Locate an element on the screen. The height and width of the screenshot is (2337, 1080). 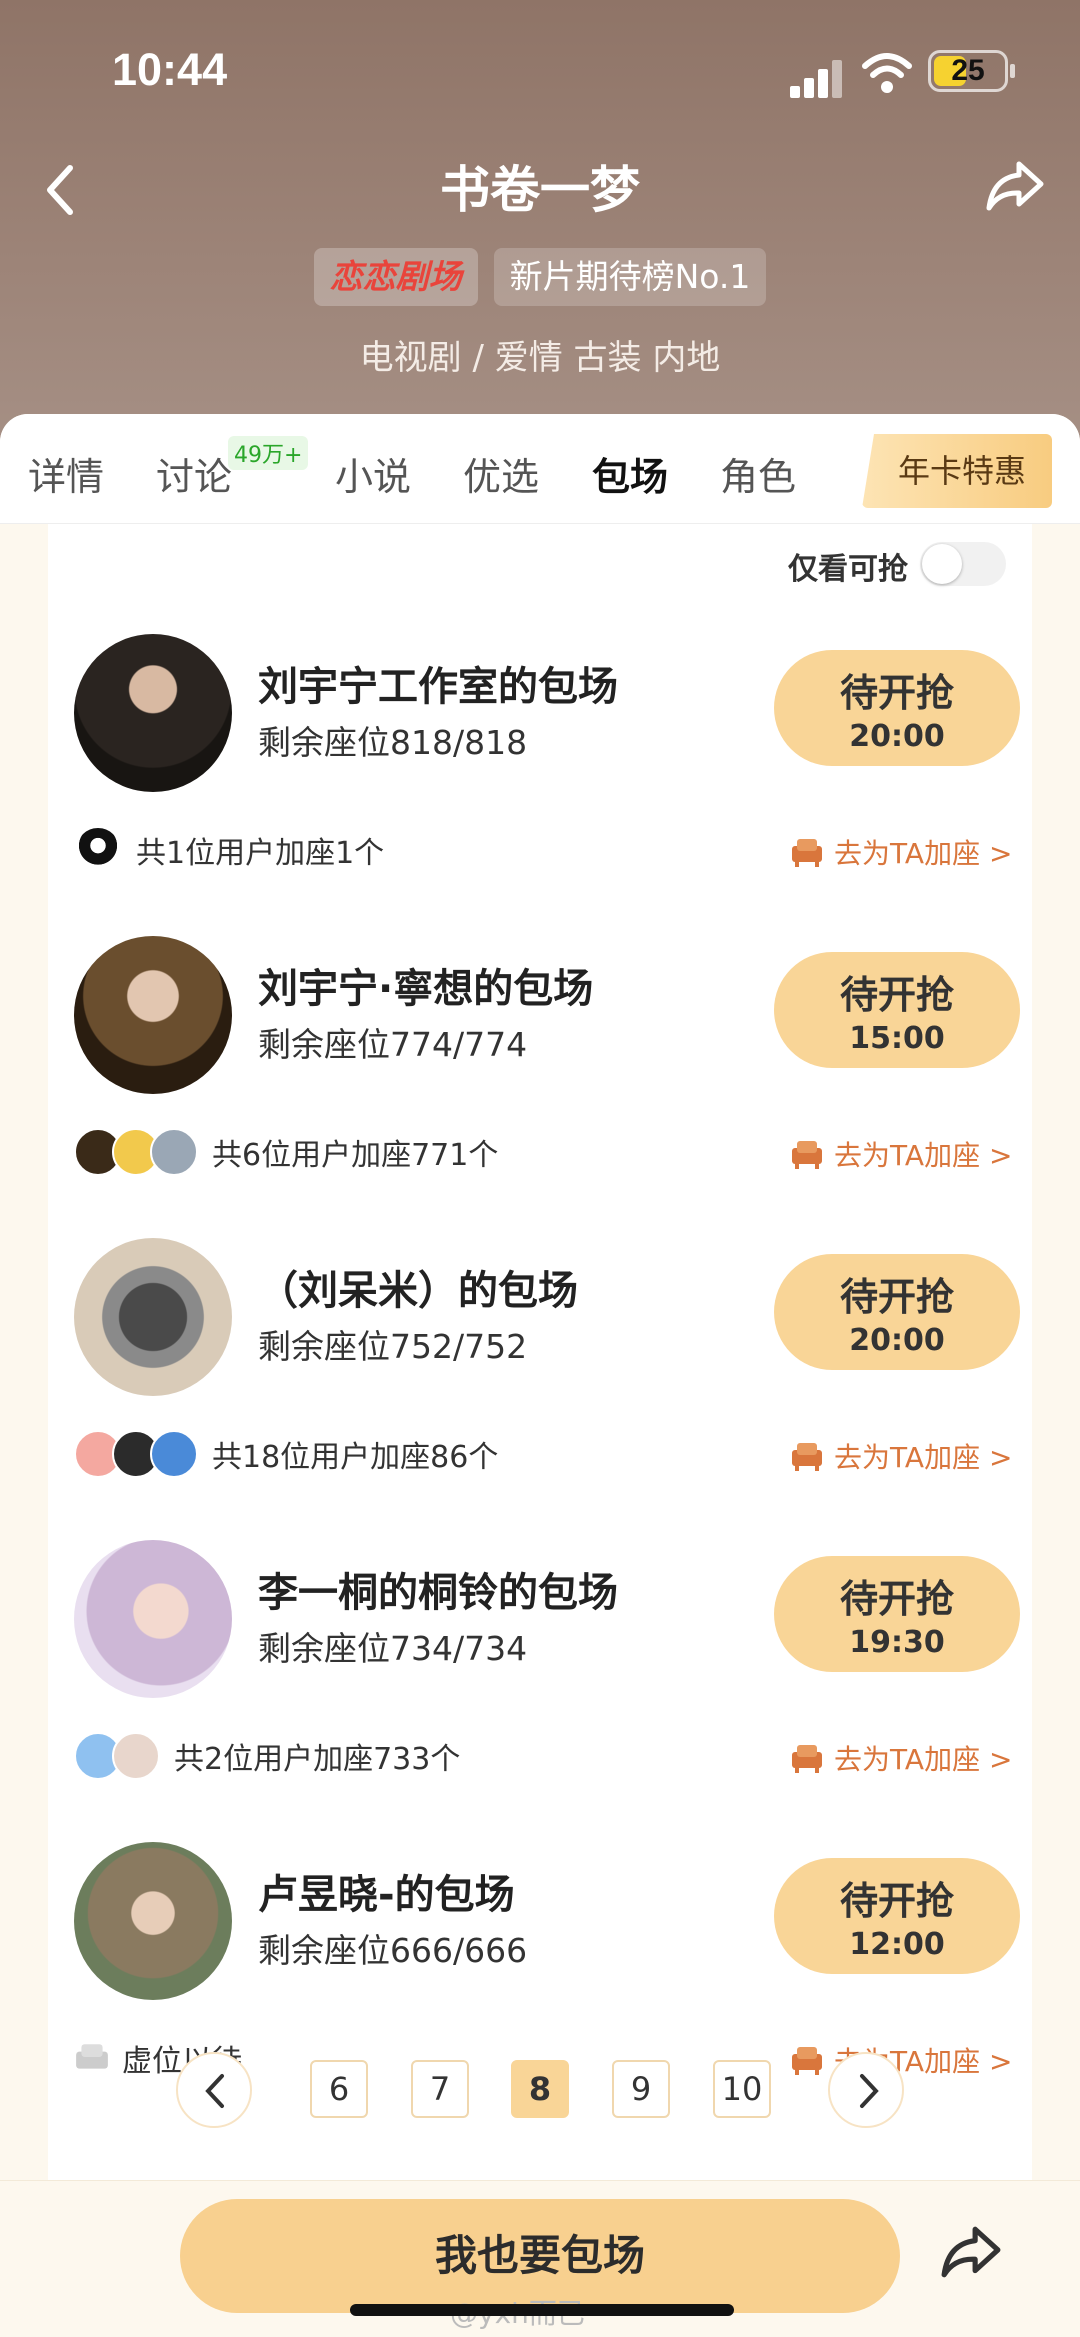
pending-grab-button: 待开抢 19:30 is located at coordinates (897, 1614).